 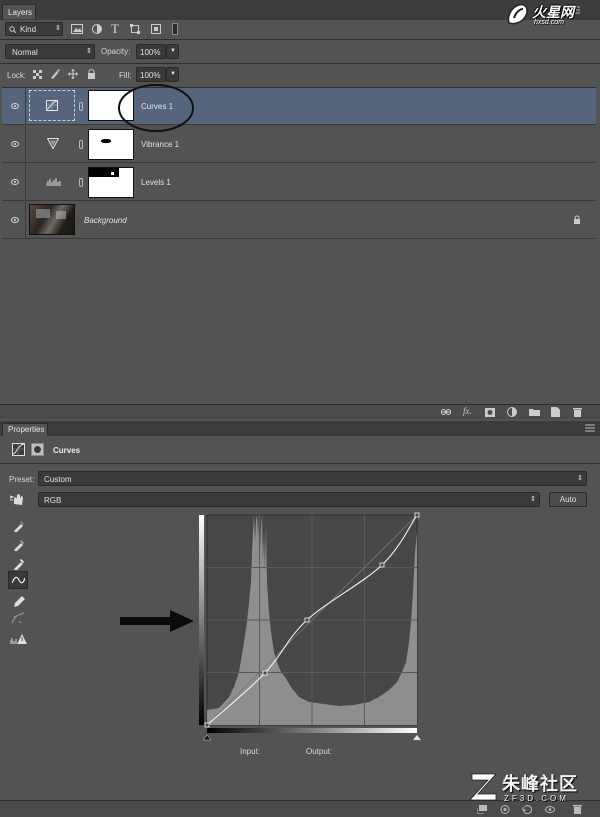 I want to click on fill-value: 100%, so click(x=150, y=75).